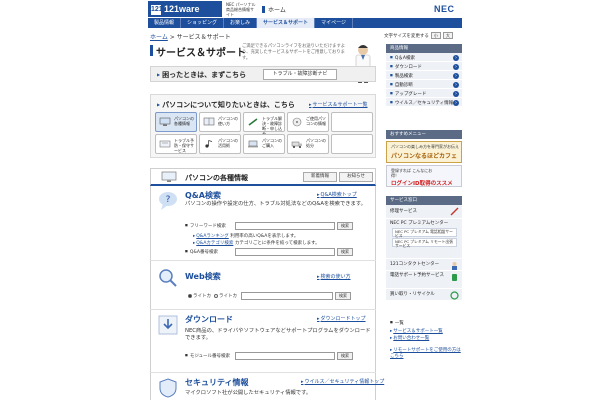 This screenshot has height=400, width=610. Describe the element at coordinates (424, 331) in the screenshot. I see `sidebar-service-list-link: サービス＆サポート一覧` at that location.